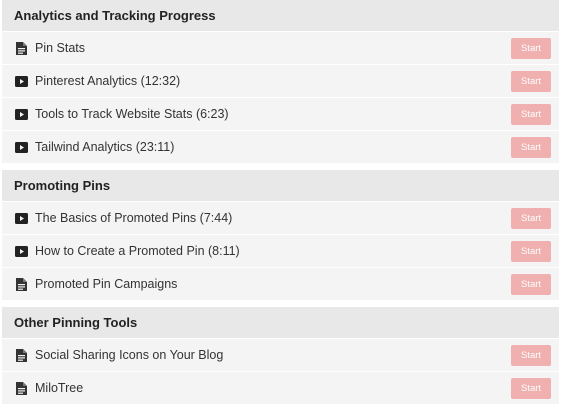 The height and width of the screenshot is (410, 561). What do you see at coordinates (137, 251) in the screenshot?
I see `lecture-title: How to Create a Promoted Pin (8:11)` at bounding box center [137, 251].